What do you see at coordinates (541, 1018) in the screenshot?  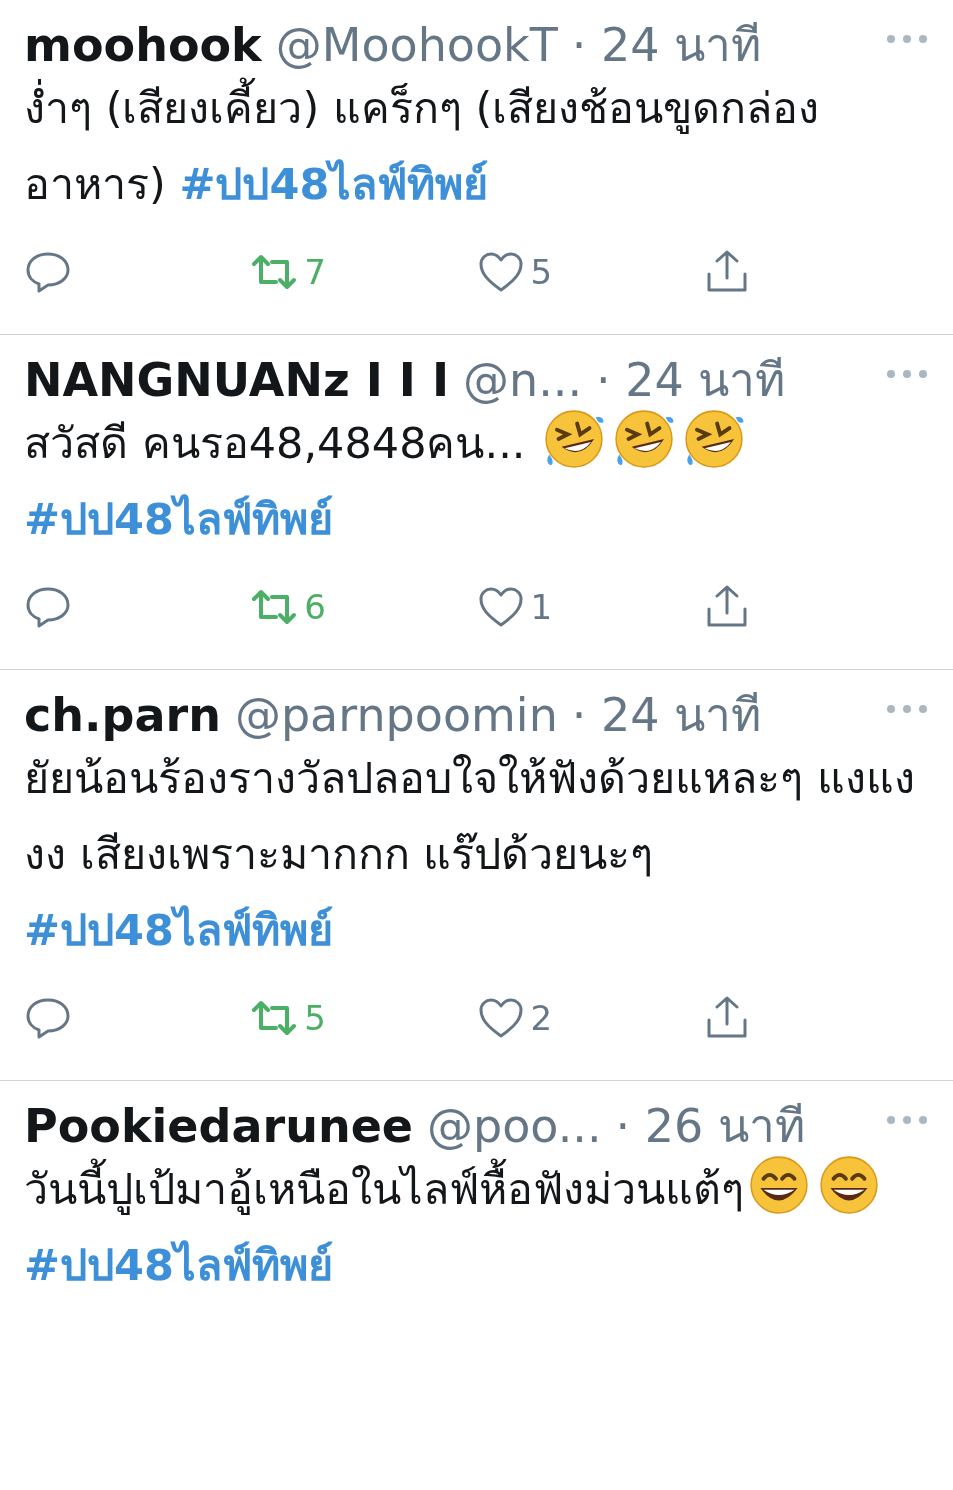 I see `like-count: 2` at bounding box center [541, 1018].